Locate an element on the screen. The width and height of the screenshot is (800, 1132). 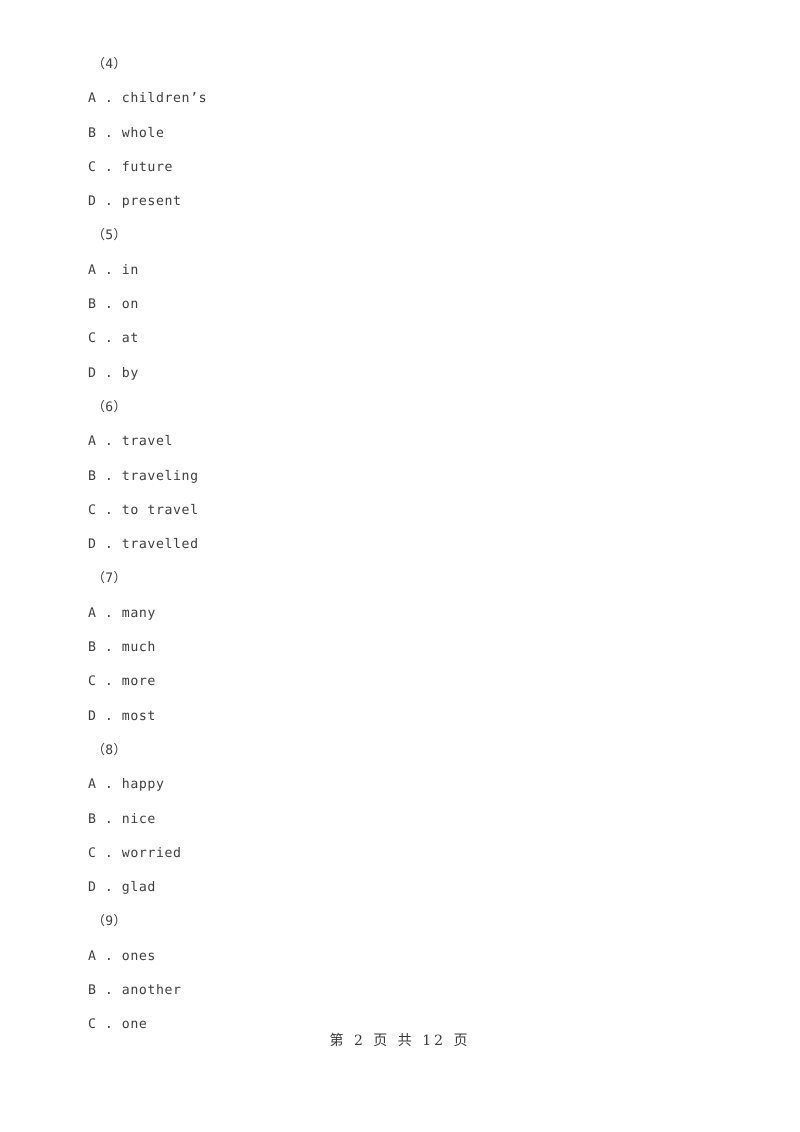
answer-option: C . future is located at coordinates (400, 168).